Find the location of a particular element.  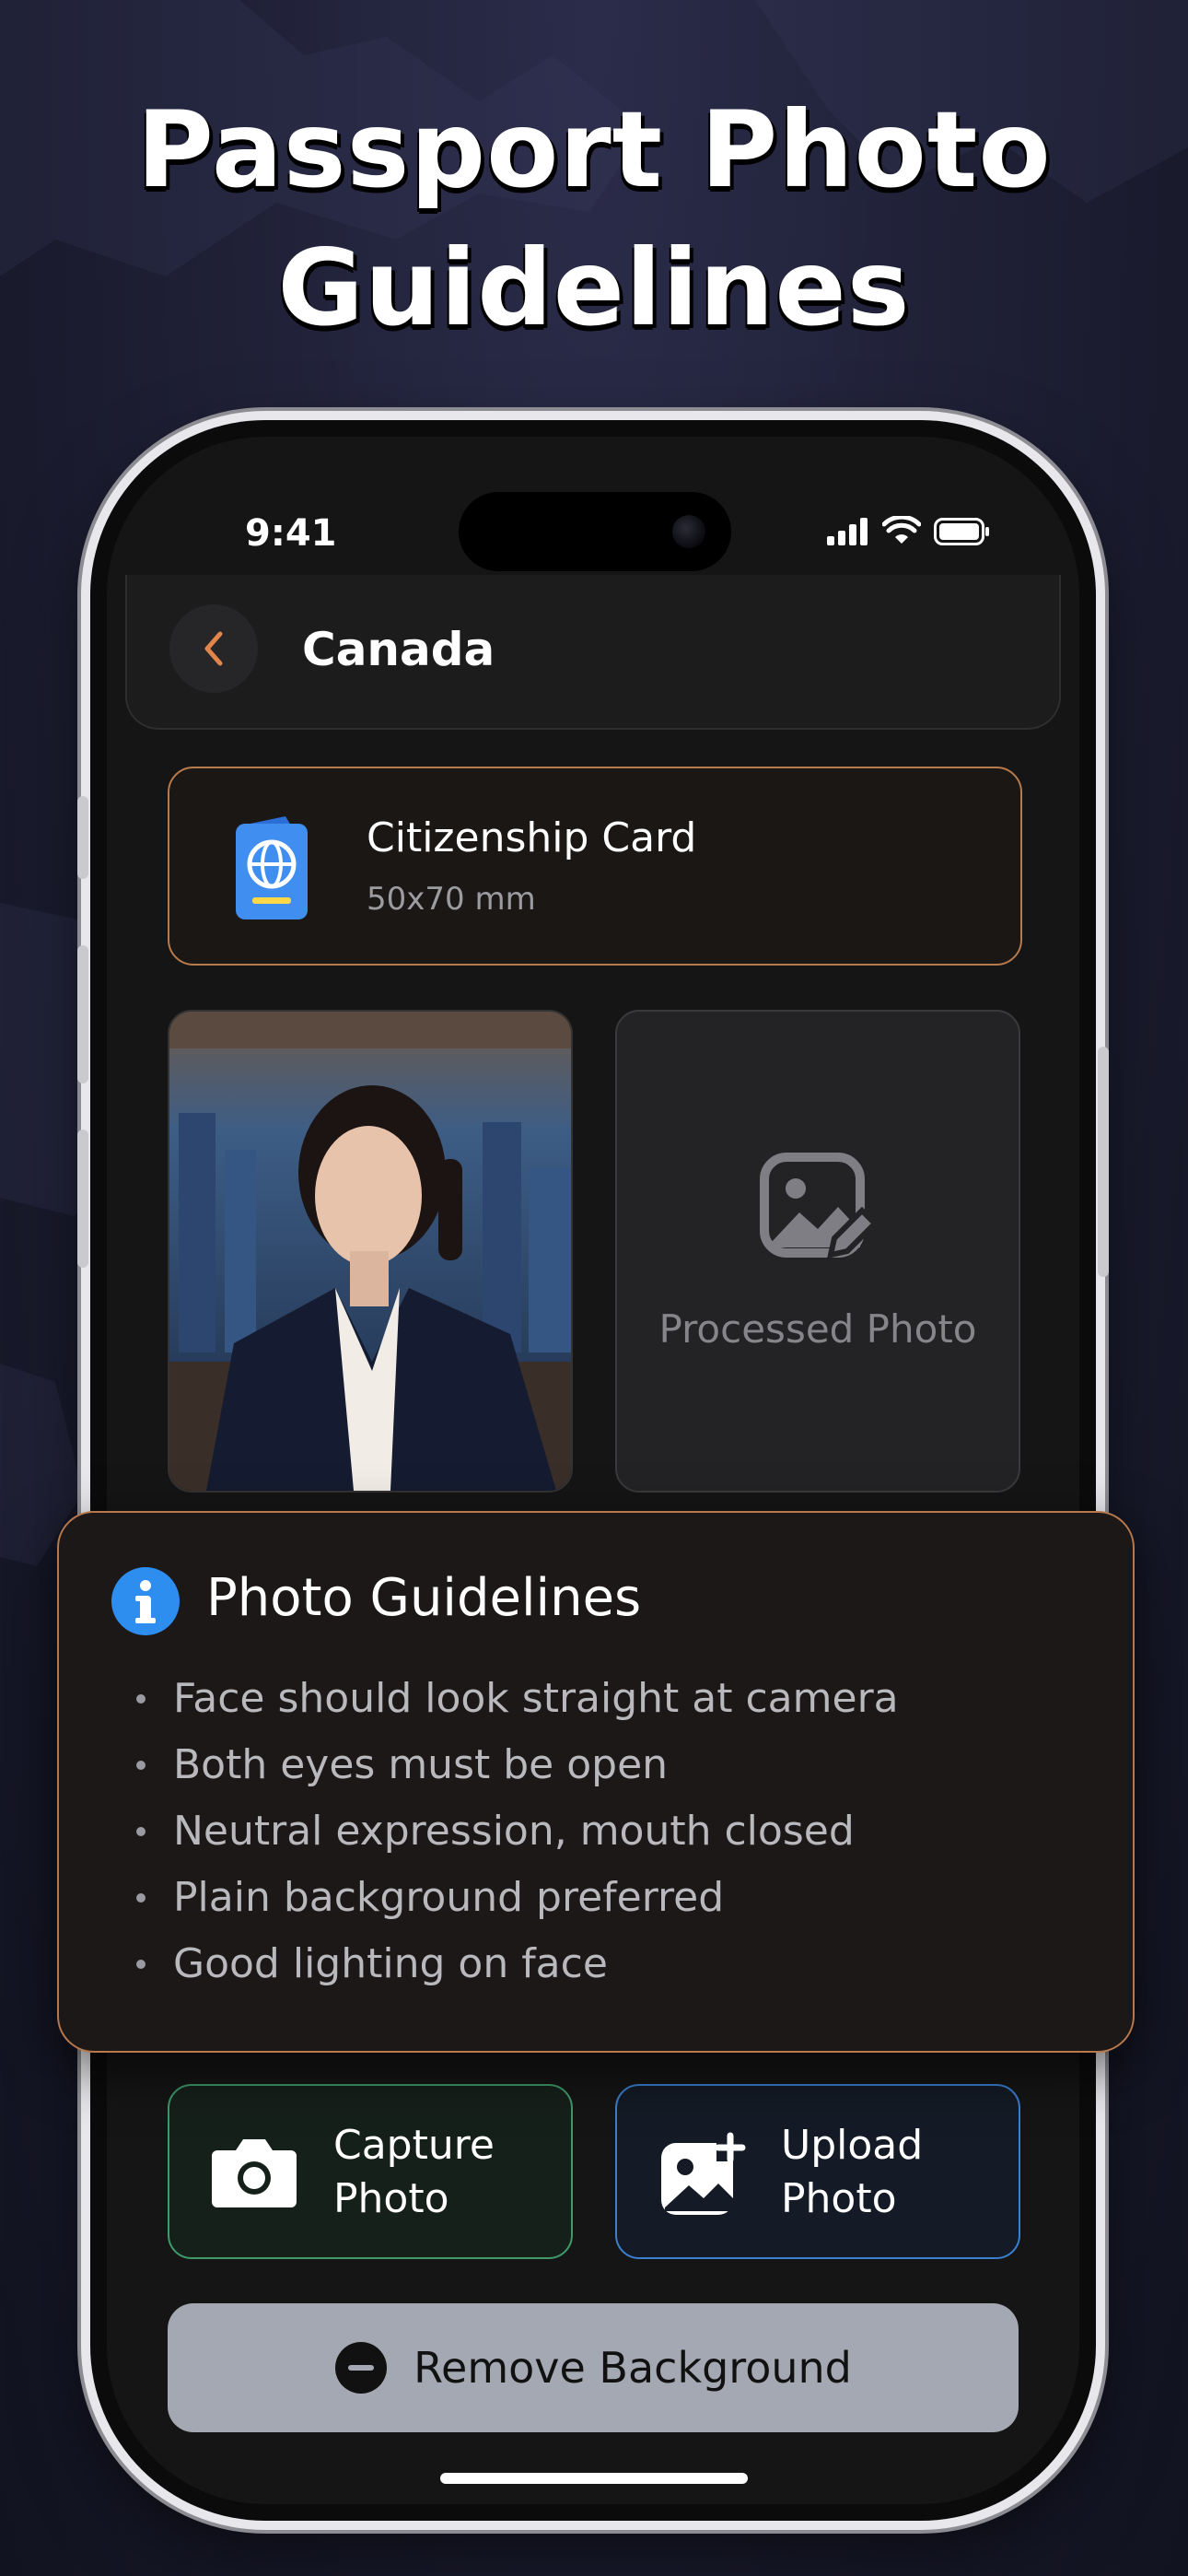

guideline-text: Plain background preferred is located at coordinates (449, 1898).